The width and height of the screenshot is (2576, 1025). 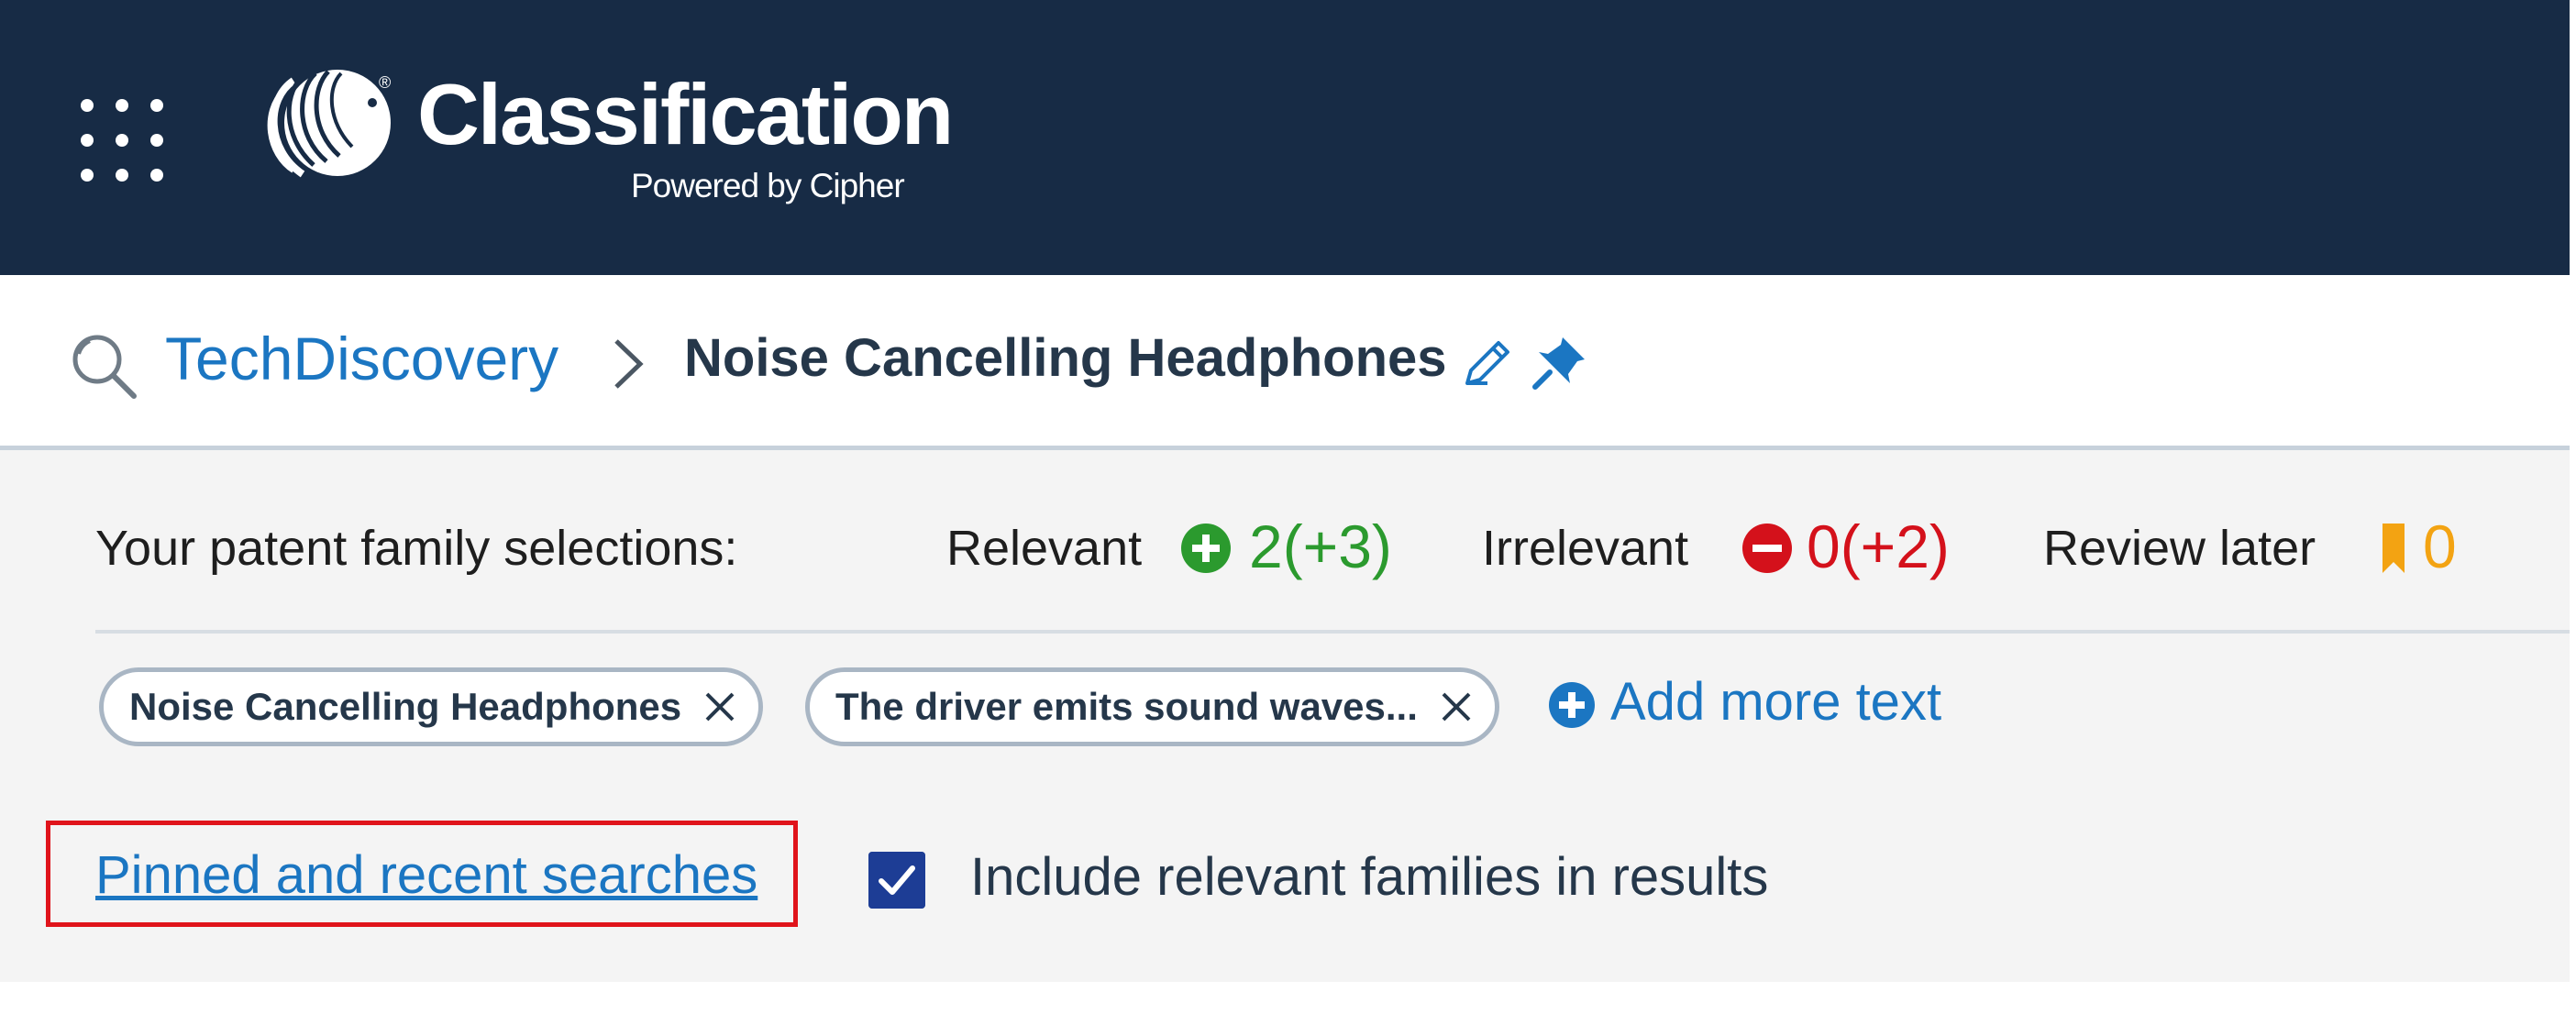 I want to click on grid-dots-icon, so click(x=123, y=141).